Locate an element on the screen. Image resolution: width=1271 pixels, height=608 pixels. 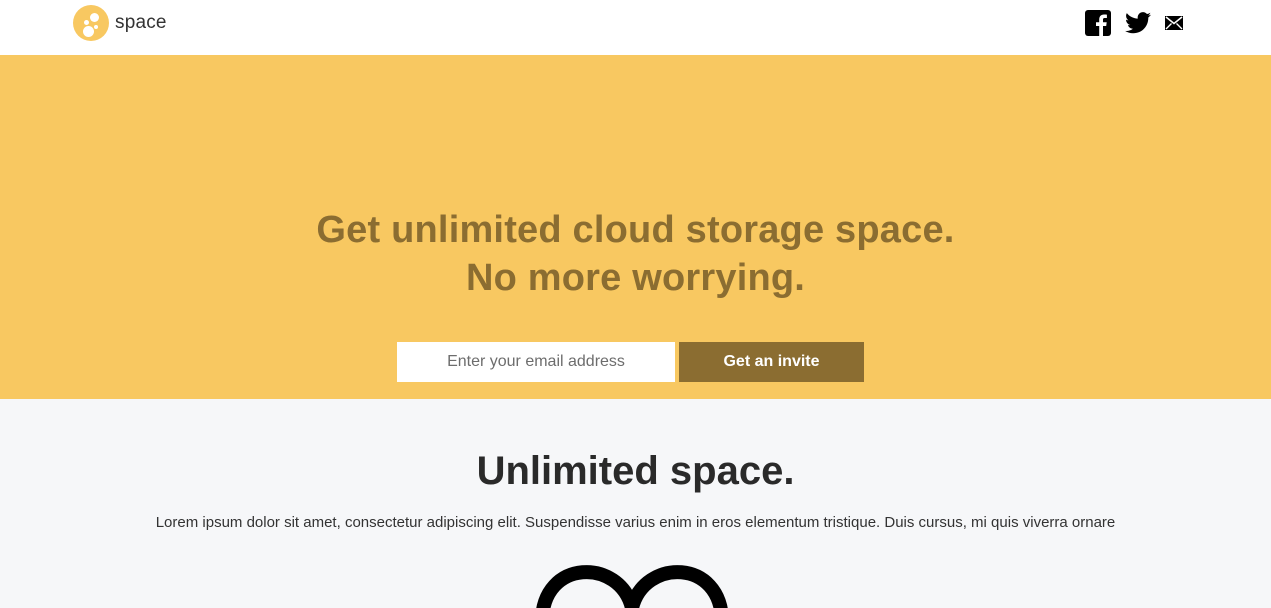
invite-form: Get an invite is located at coordinates (630, 362).